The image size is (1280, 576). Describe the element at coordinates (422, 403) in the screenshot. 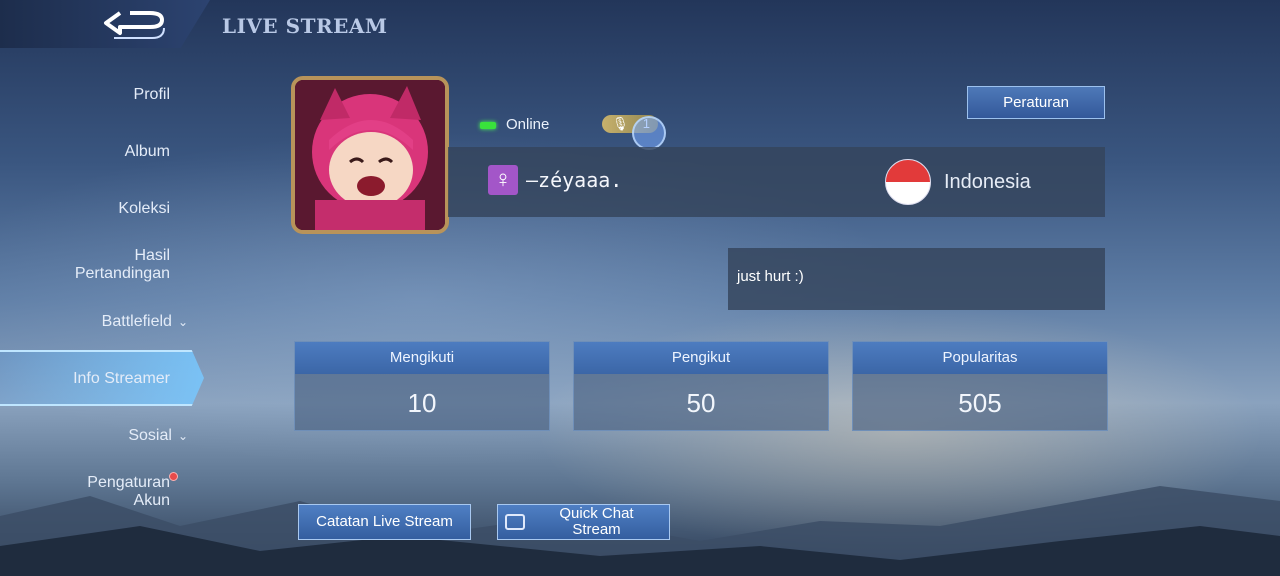

I see `stat-value: 10` at that location.